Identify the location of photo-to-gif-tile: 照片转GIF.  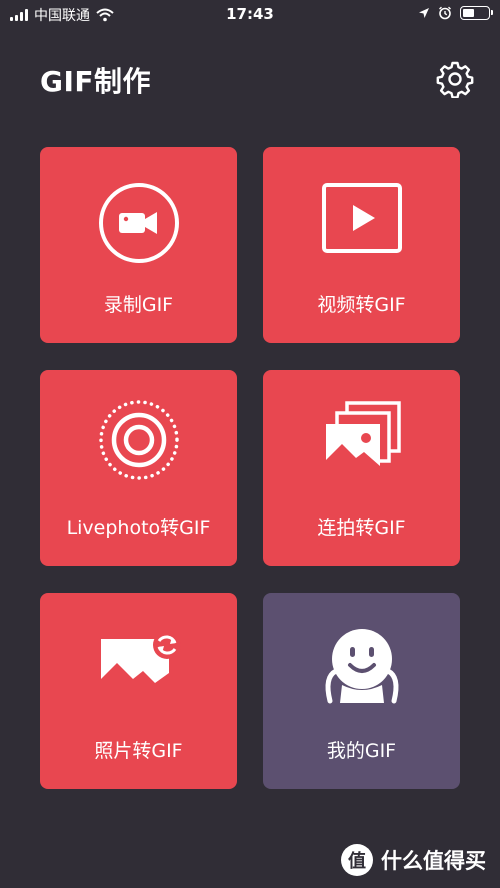
(138, 691).